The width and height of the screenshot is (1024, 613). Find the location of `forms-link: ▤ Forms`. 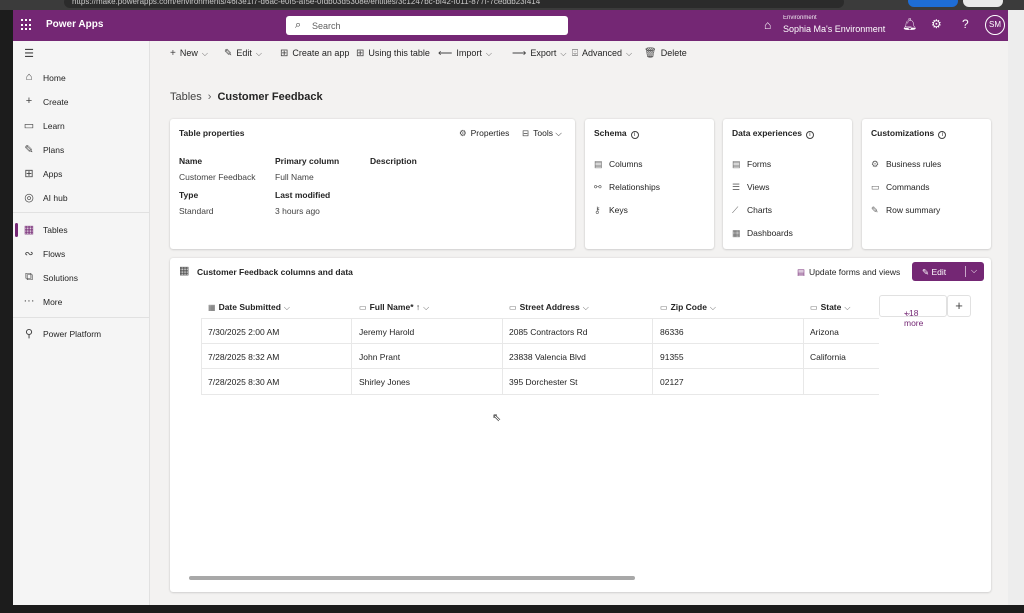

forms-link: ▤ Forms is located at coordinates (751, 164).